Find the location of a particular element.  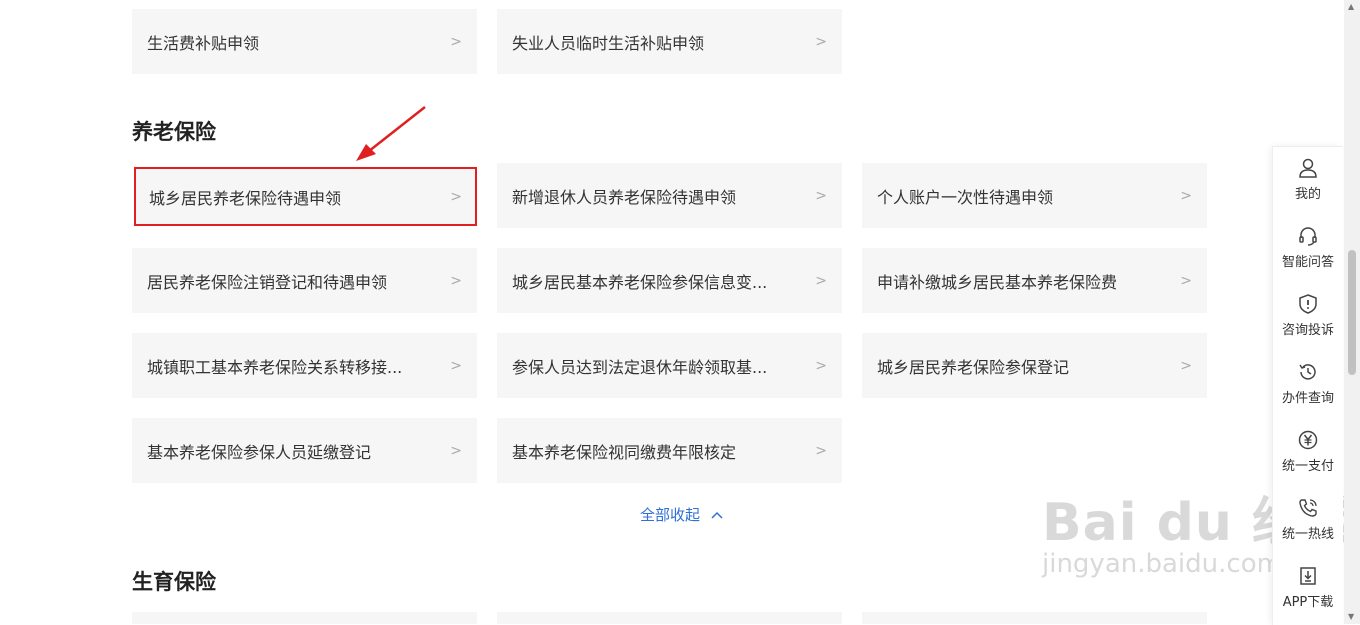

user-icon is located at coordinates (1308, 168).